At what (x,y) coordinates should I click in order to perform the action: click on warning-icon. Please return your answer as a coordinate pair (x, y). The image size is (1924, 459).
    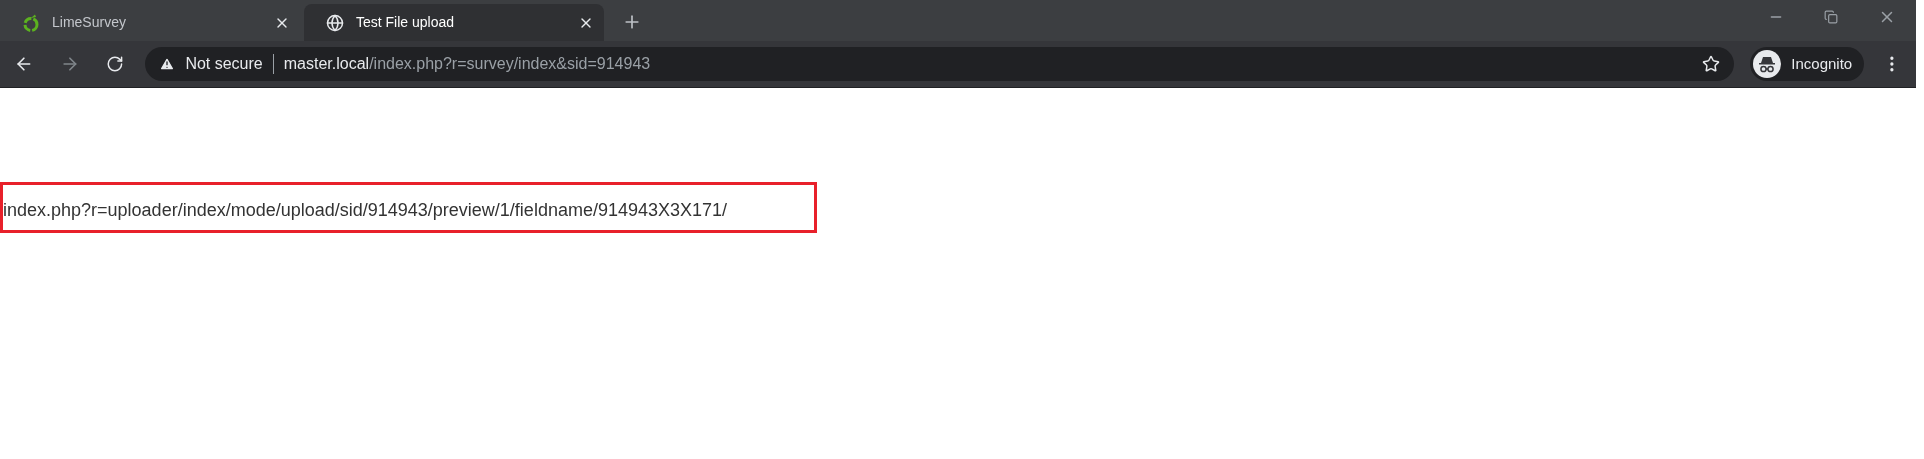
    Looking at the image, I should click on (167, 64).